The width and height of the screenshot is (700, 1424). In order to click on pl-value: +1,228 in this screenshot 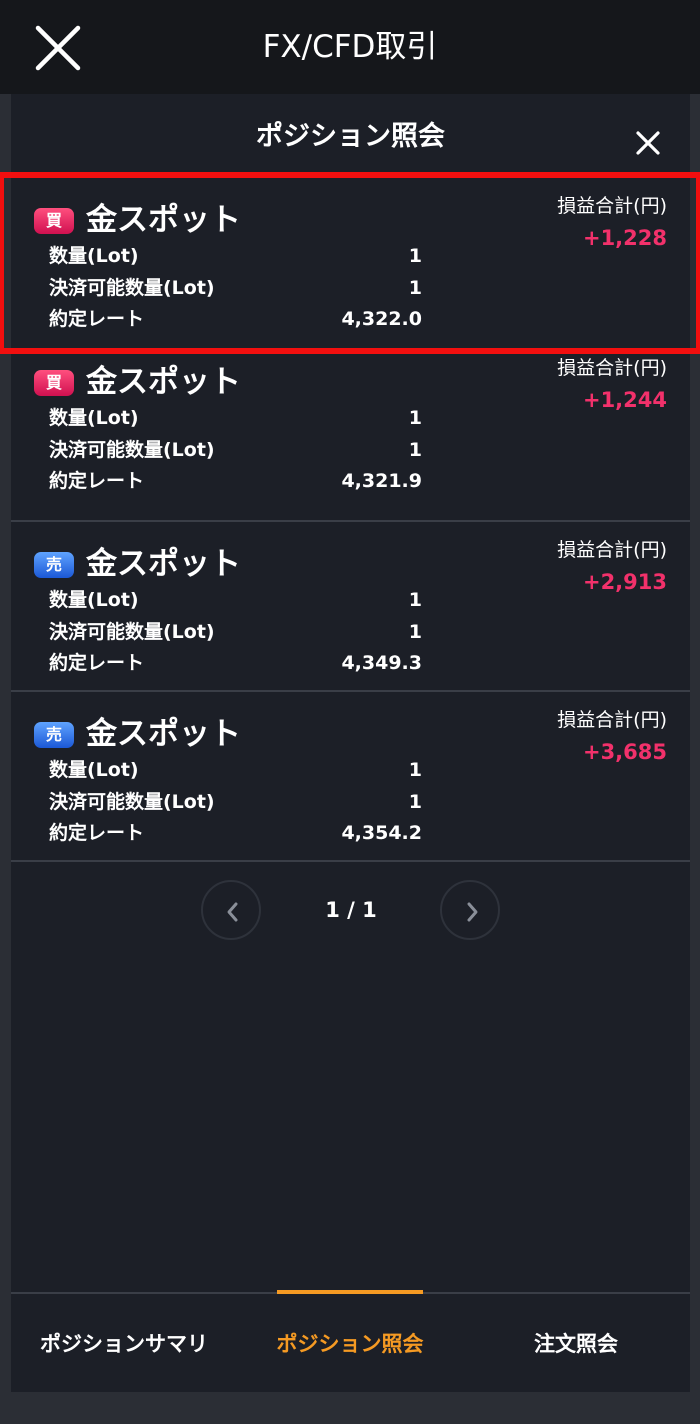, I will do `click(624, 238)`.